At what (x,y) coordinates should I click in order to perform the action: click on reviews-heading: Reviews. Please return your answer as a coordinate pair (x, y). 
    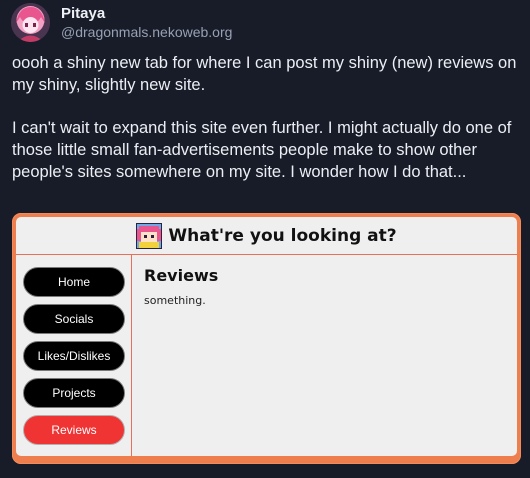
    Looking at the image, I should click on (181, 275).